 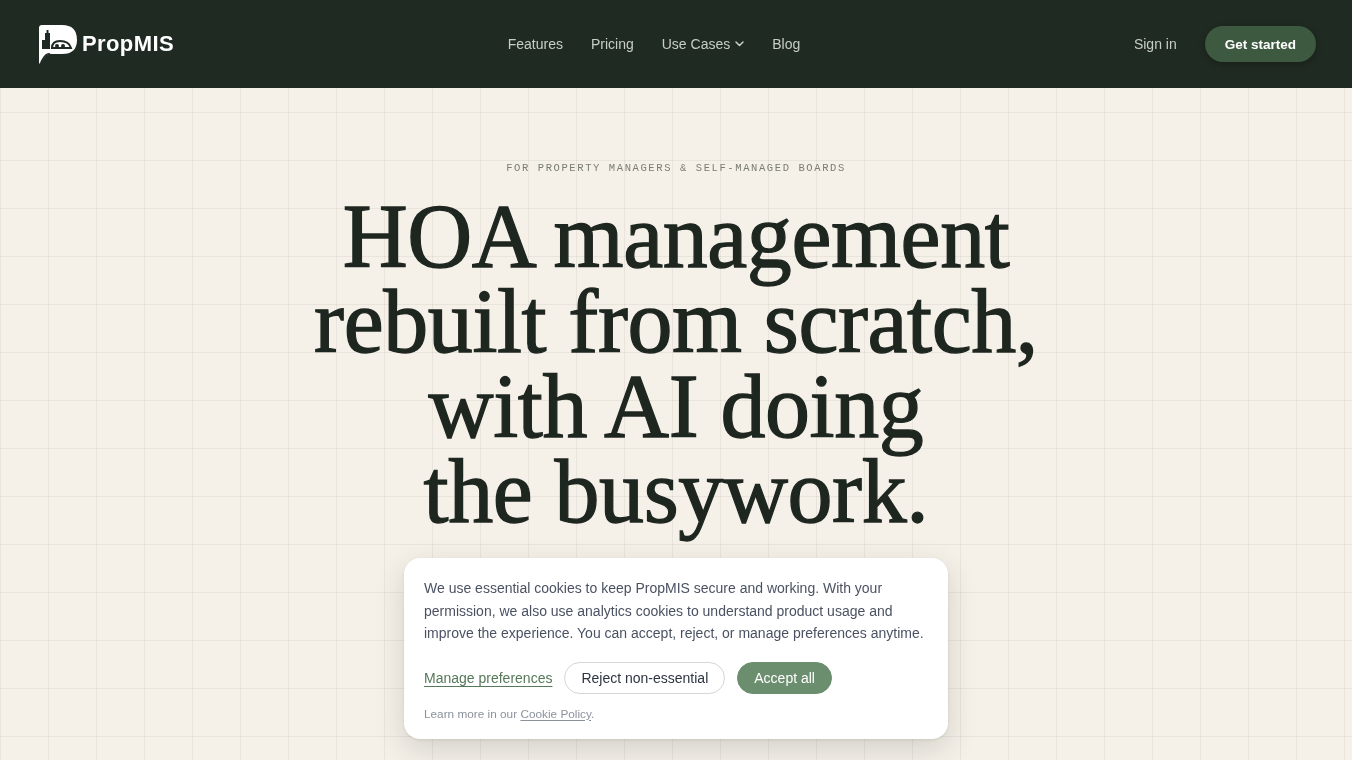 What do you see at coordinates (612, 44) in the screenshot?
I see `nav-link: Pricing` at bounding box center [612, 44].